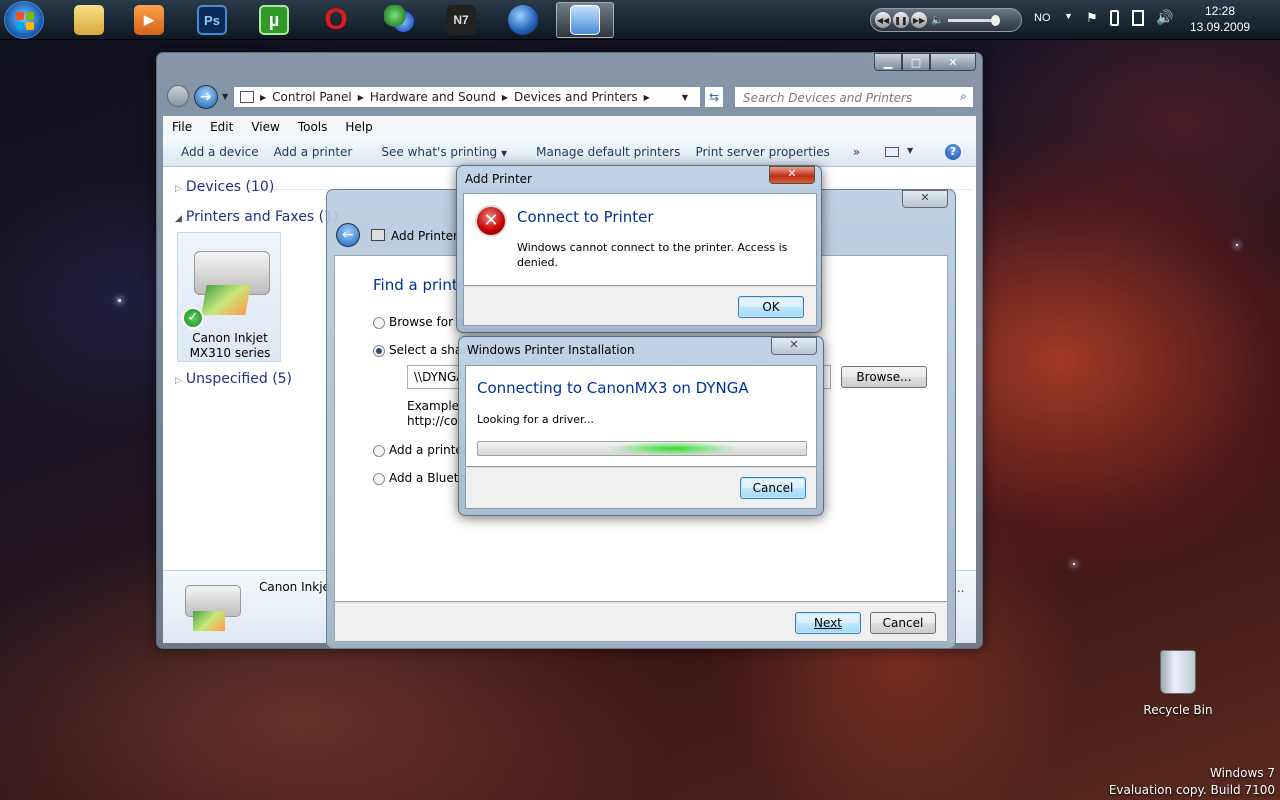 The height and width of the screenshot is (800, 1280). What do you see at coordinates (224, 187) in the screenshot?
I see `group-devices: ▷ Devices (10)` at bounding box center [224, 187].